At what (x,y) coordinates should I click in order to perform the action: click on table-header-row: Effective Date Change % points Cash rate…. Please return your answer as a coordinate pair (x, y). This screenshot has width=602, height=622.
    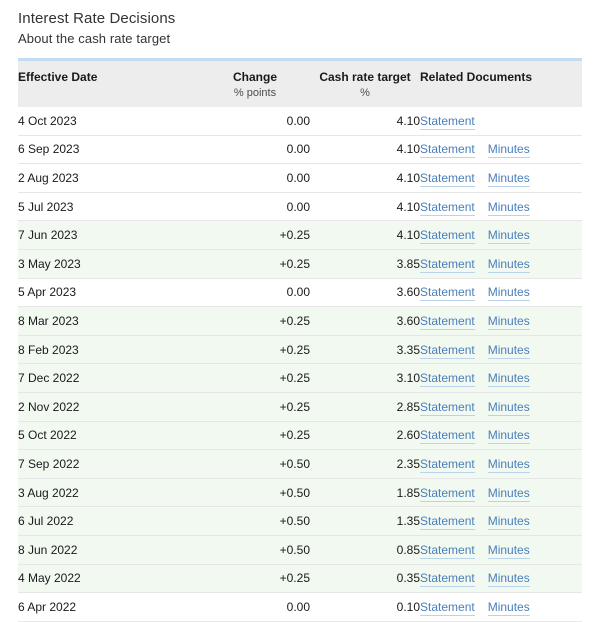
    Looking at the image, I should click on (300, 83).